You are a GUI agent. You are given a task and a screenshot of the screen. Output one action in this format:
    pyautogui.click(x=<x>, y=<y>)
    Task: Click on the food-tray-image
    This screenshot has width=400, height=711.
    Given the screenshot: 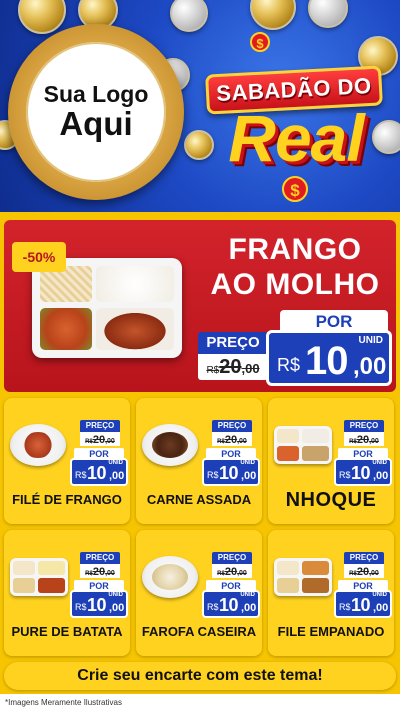 What is the action you would take?
    pyautogui.click(x=107, y=308)
    